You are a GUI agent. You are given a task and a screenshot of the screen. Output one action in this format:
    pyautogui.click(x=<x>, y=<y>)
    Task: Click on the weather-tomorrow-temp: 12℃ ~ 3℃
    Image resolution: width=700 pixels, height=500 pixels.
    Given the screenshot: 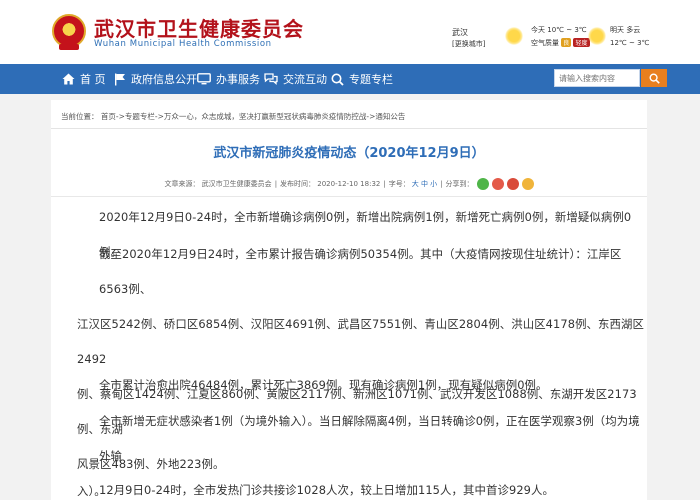 What is the action you would take?
    pyautogui.click(x=630, y=43)
    